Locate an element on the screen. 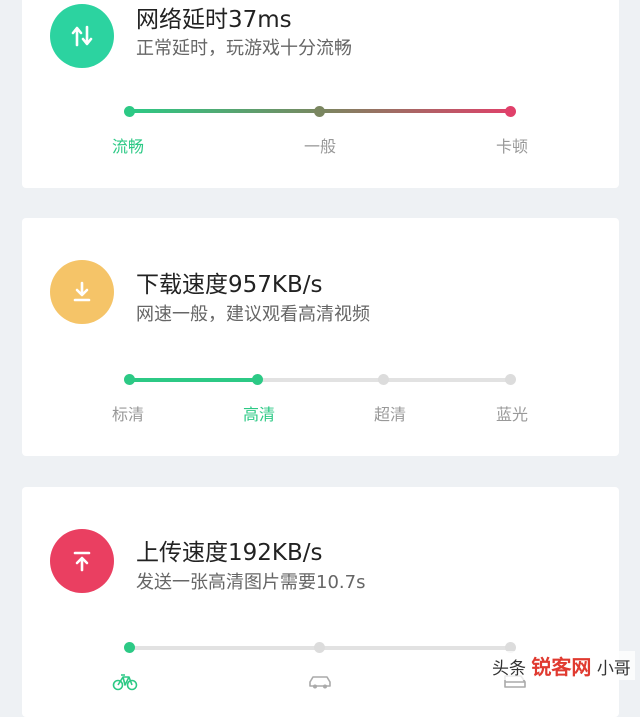 This screenshot has width=640, height=717. watermark: 头条 锐客网 小哥 is located at coordinates (561, 665).